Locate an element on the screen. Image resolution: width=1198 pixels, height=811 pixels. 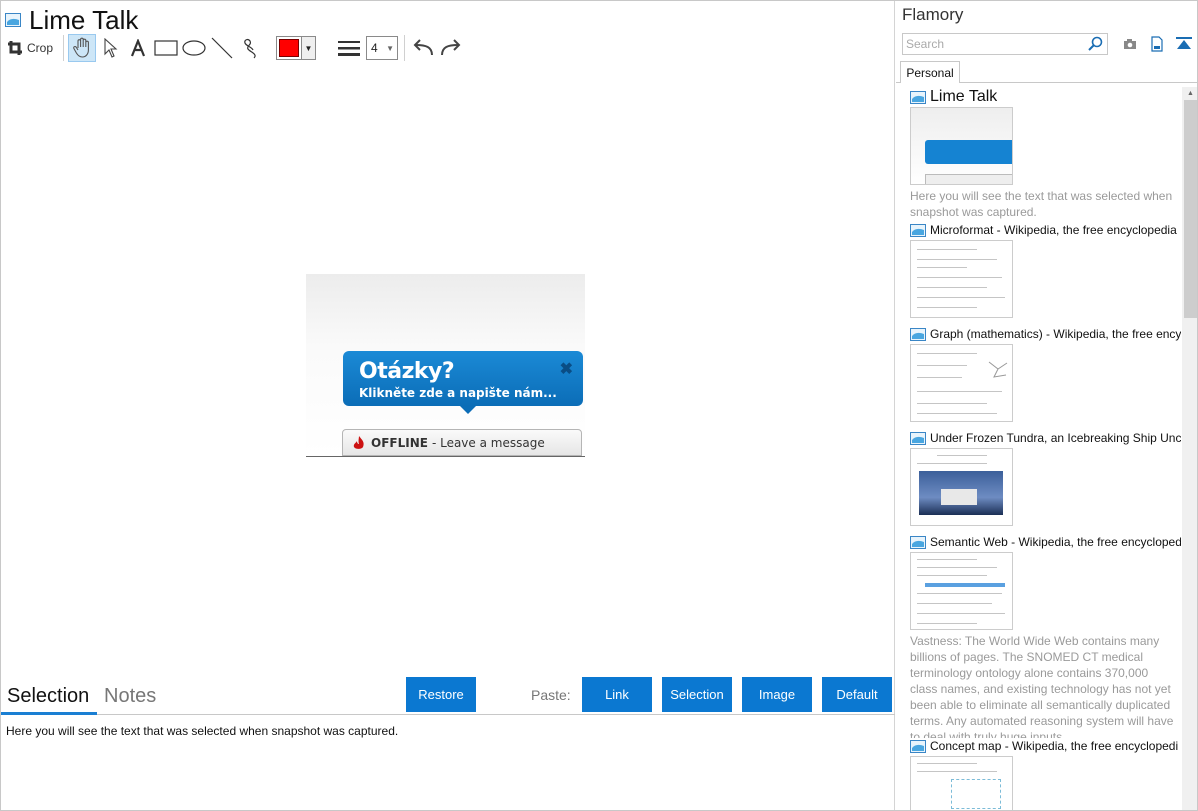
list-item-header: Lime Talk is located at coordinates (1045, 97).